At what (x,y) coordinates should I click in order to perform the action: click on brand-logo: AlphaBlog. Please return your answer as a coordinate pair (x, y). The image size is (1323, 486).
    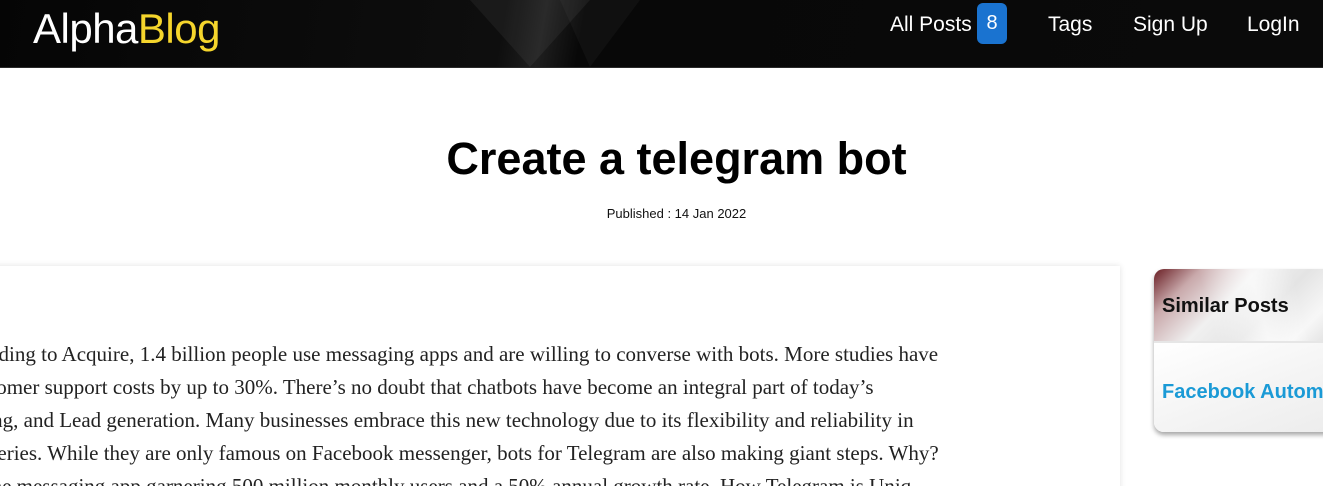
    Looking at the image, I should click on (126, 29).